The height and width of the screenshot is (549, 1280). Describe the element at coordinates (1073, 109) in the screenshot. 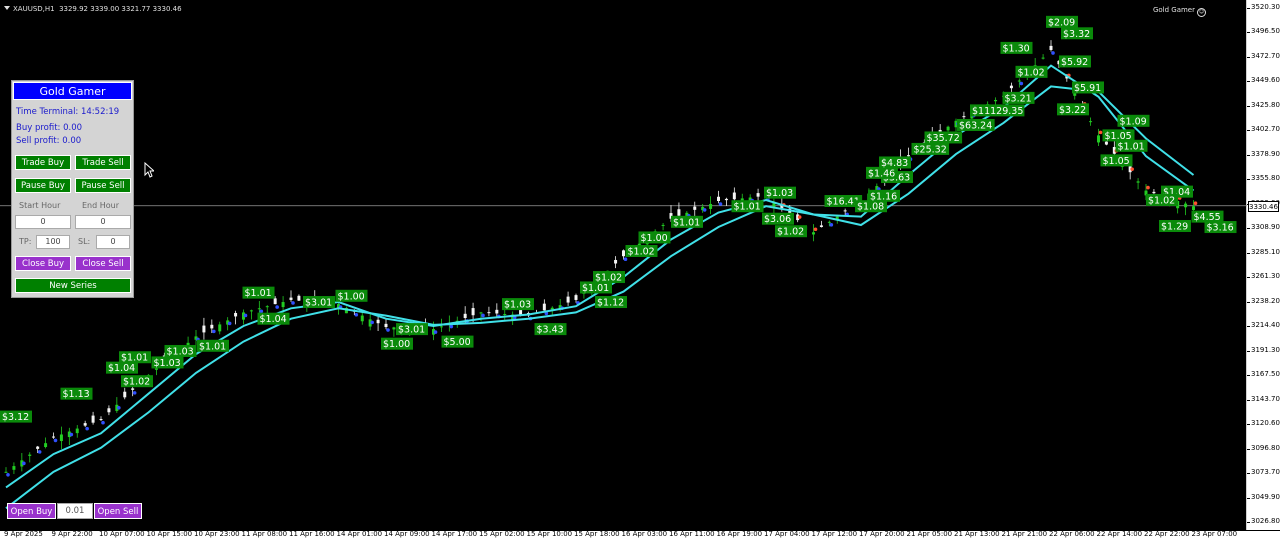

I see `profit-label: $3.22` at that location.